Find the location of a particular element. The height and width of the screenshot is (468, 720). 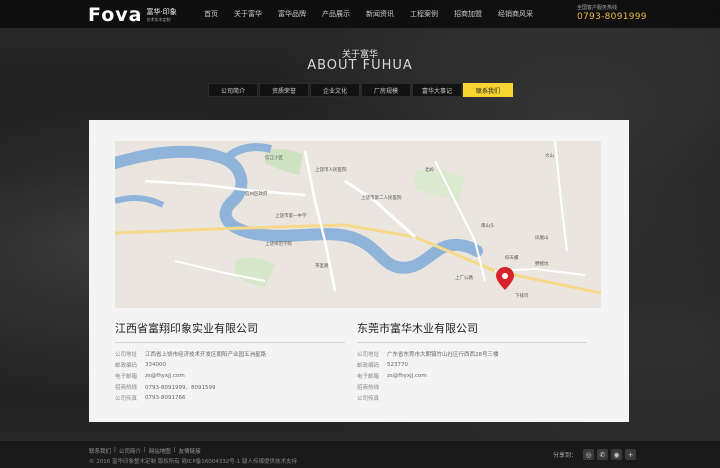

svg-text: 凤凰山 is located at coordinates (542, 237).